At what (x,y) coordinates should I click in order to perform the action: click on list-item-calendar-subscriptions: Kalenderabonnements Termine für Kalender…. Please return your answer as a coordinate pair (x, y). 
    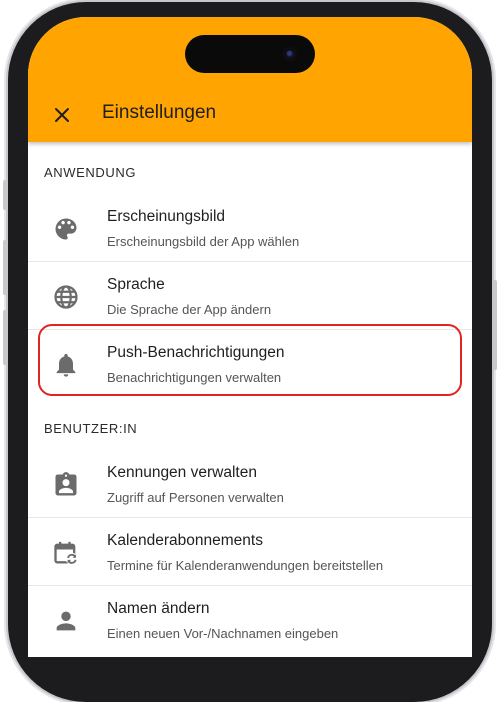
    Looking at the image, I should click on (250, 552).